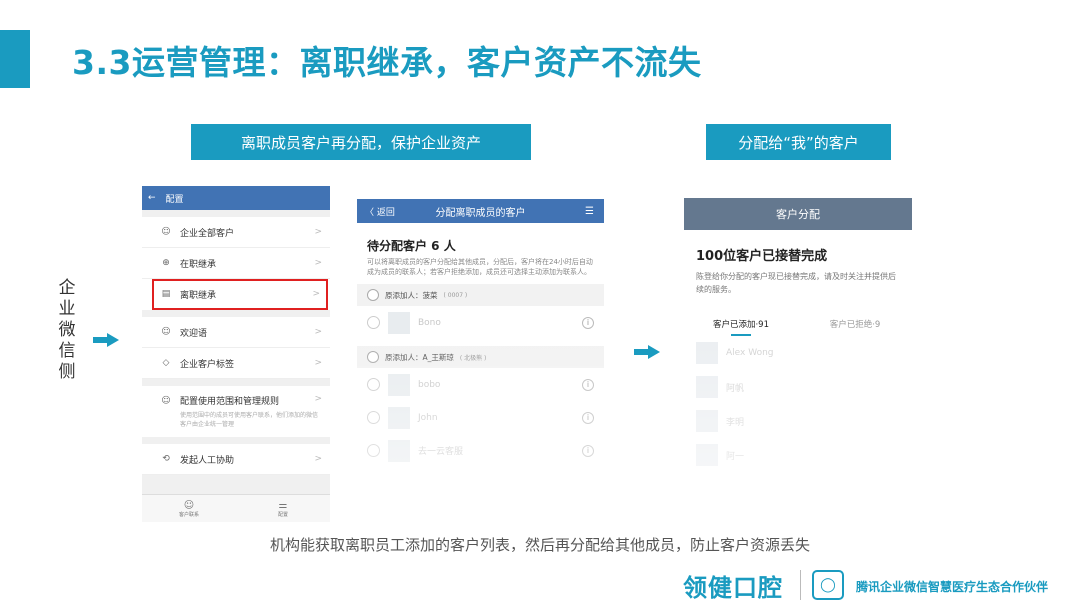 The height and width of the screenshot is (608, 1080). Describe the element at coordinates (411, 246) in the screenshot. I see `pending-heading: 待分配客户 6 人` at that location.